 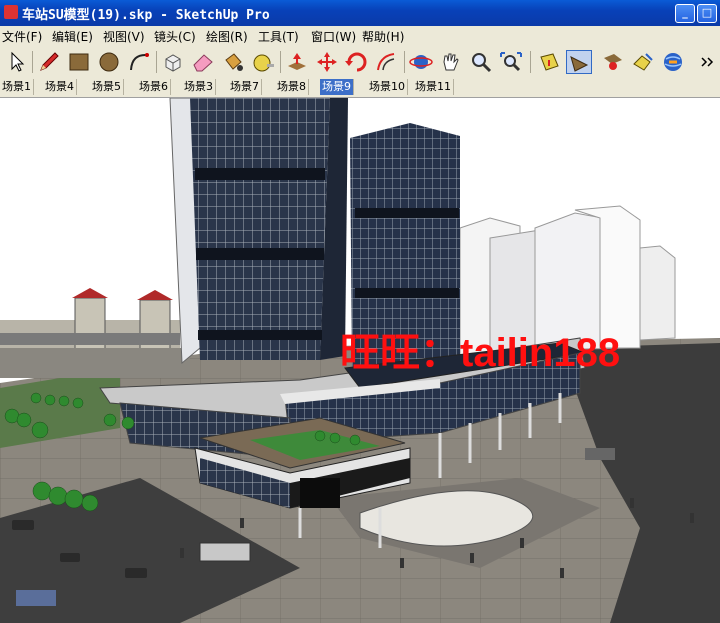 What do you see at coordinates (297, 62) in the screenshot?
I see `push-pull-icon` at bounding box center [297, 62].